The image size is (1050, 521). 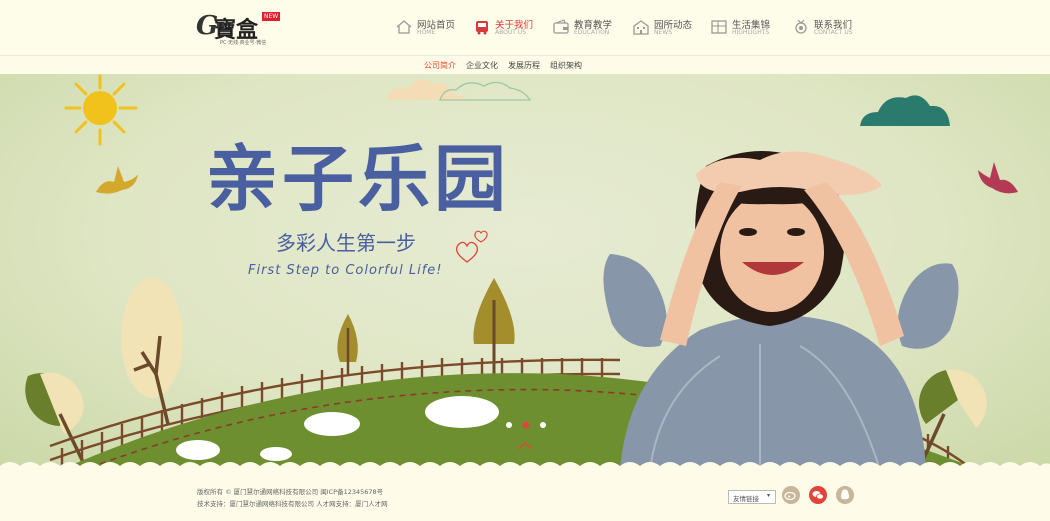 I want to click on subnav-item-intro: 公司简介, so click(x=440, y=65).